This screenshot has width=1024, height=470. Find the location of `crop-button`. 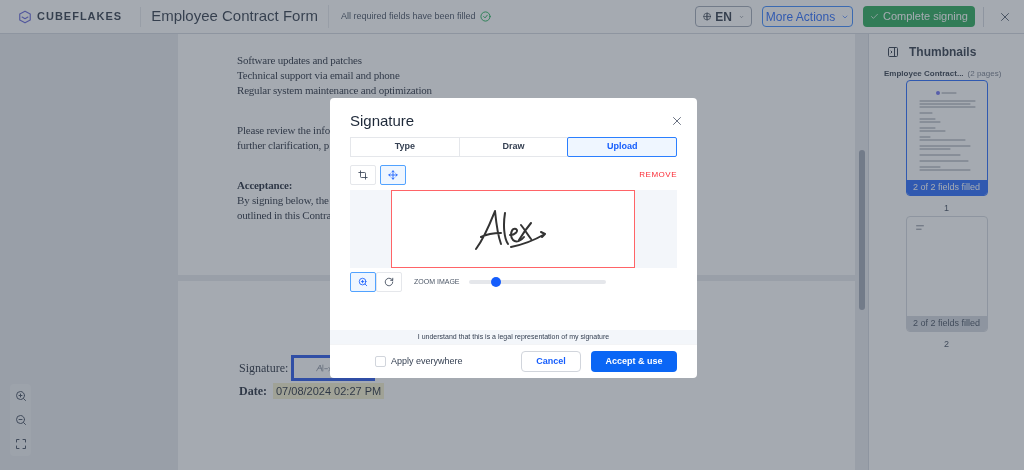

crop-button is located at coordinates (363, 175).